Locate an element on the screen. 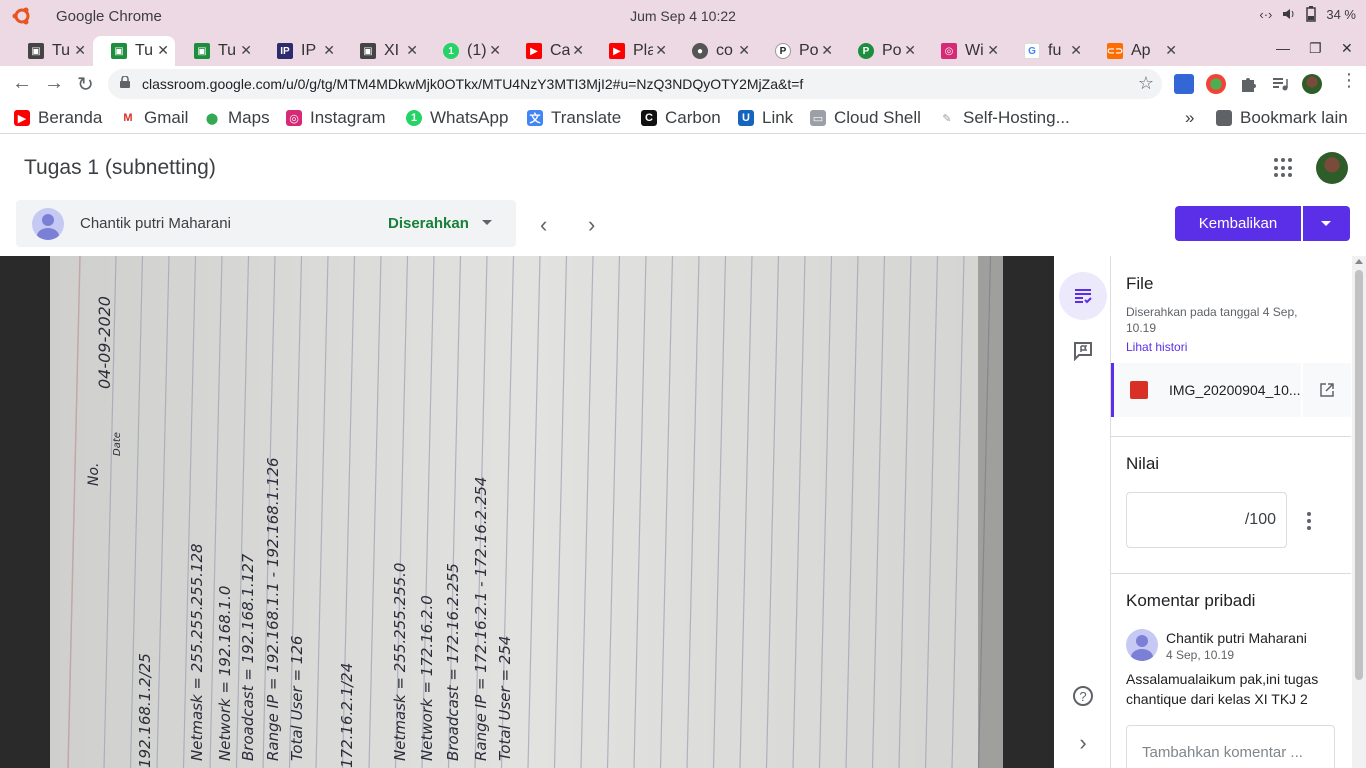  file-section-title: File is located at coordinates (1140, 283).